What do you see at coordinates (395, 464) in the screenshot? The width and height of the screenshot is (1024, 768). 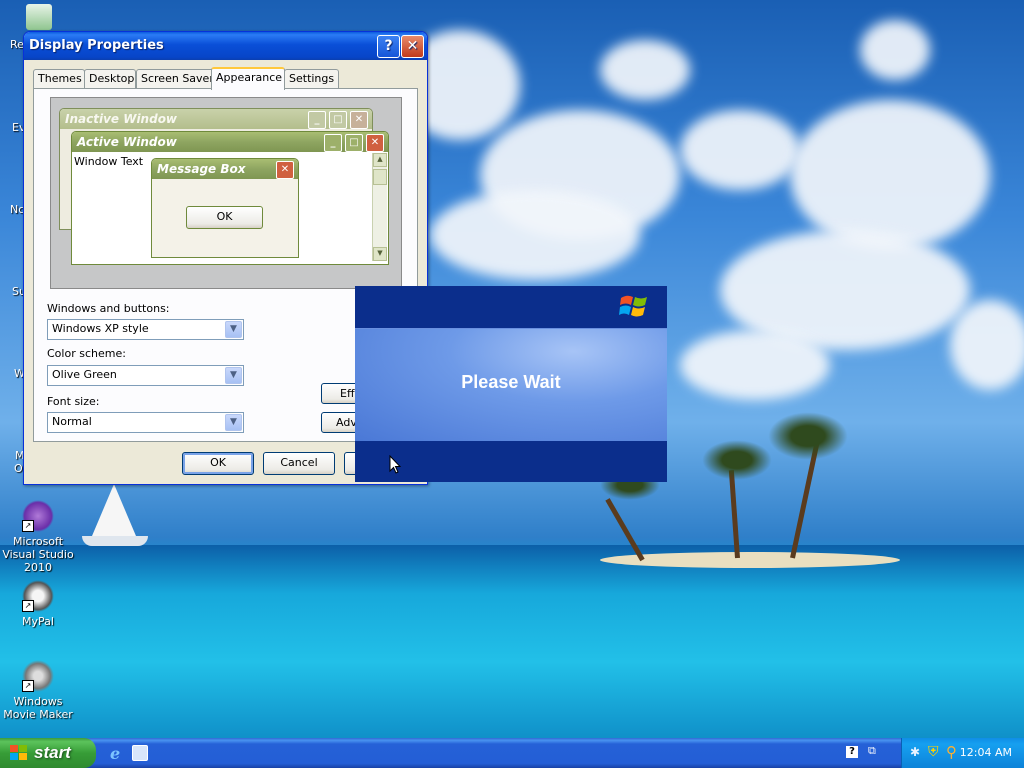 I see `mouse-cursor-icon` at bounding box center [395, 464].